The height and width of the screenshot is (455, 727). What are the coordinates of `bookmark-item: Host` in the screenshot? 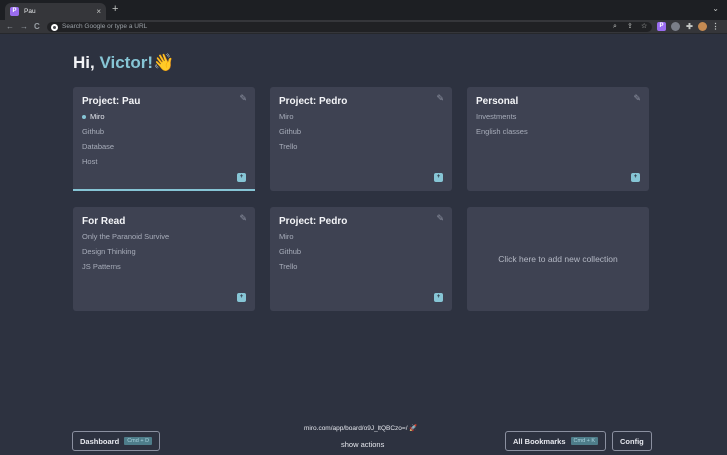 It's located at (98, 164).